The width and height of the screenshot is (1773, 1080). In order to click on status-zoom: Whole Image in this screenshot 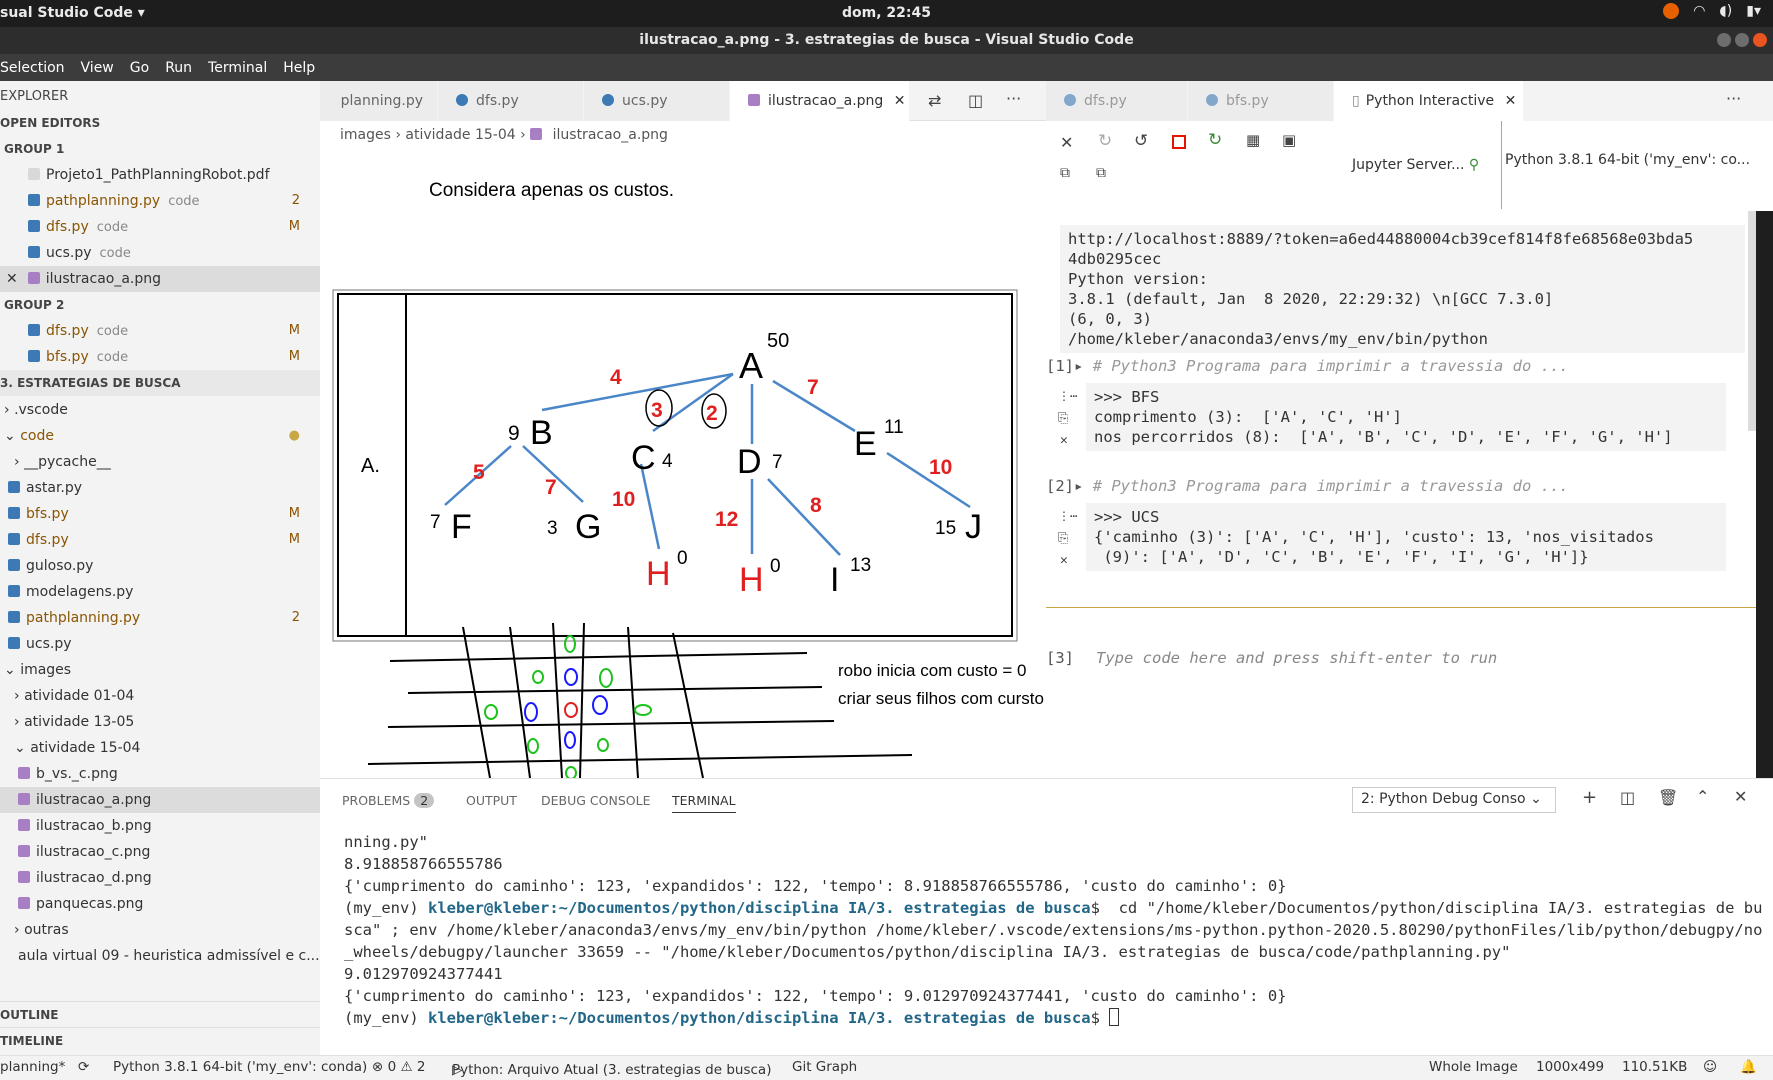, I will do `click(1473, 1067)`.